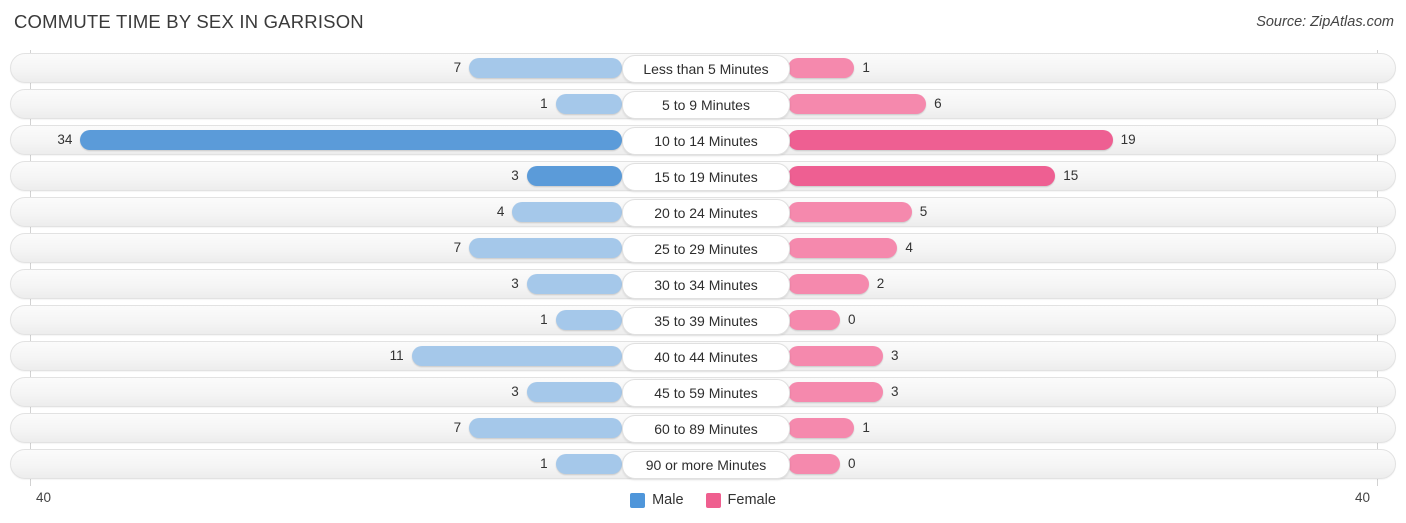  I want to click on category-label: 60 to 89 Minutes, so click(706, 429).